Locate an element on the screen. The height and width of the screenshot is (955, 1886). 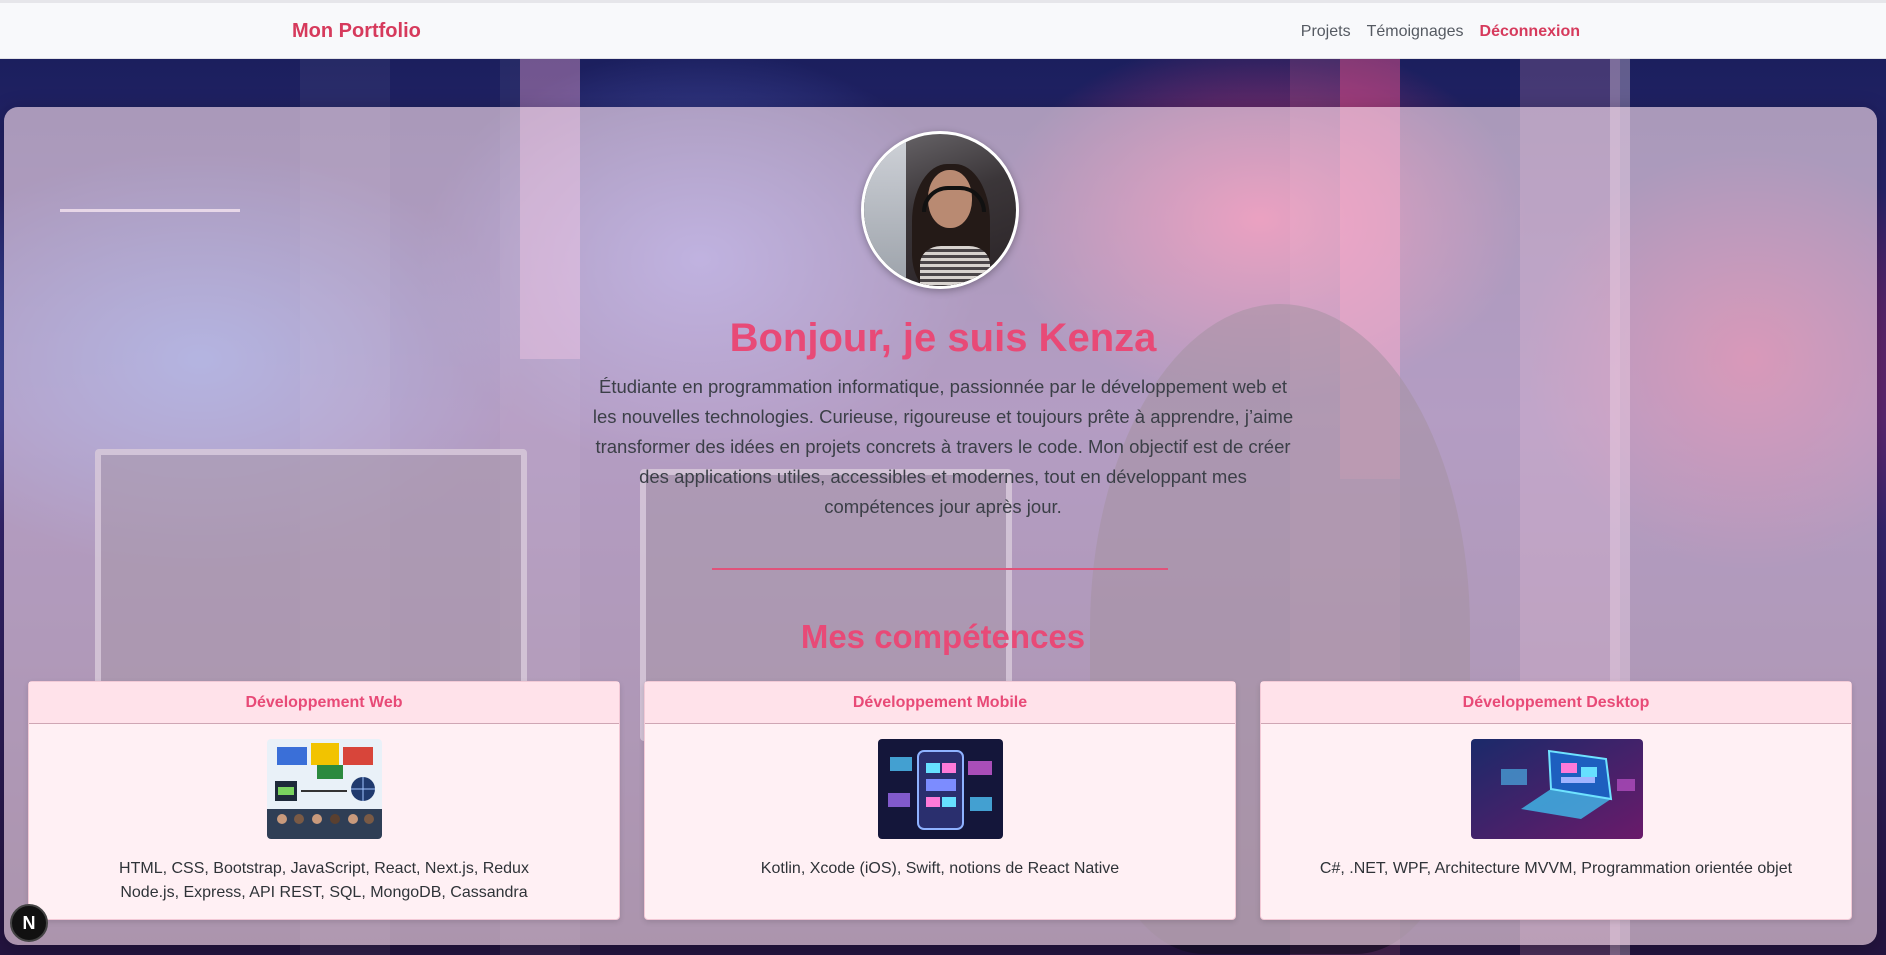
web-development-illustration is located at coordinates (324, 789).